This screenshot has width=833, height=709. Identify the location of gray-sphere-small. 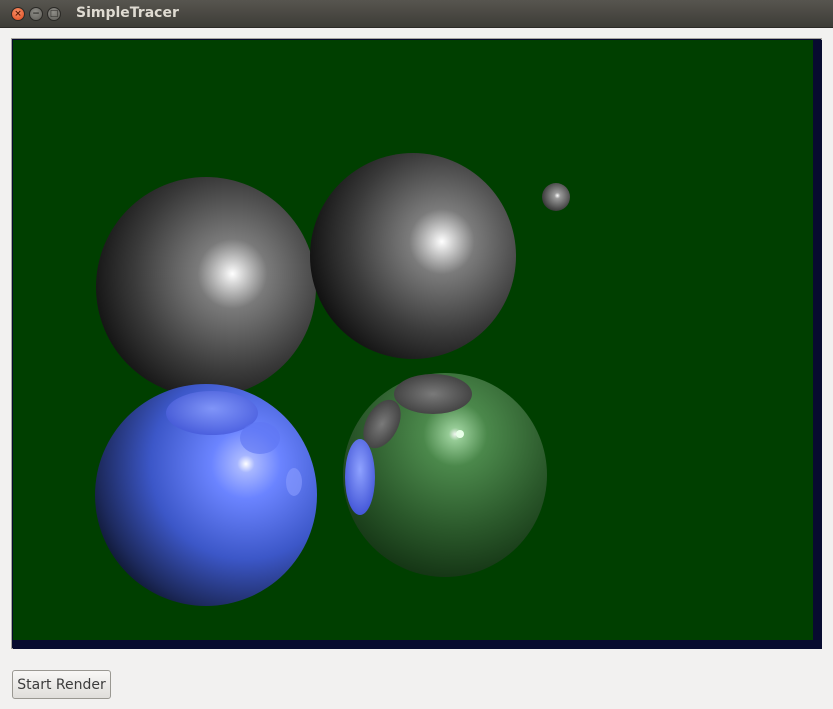
(556, 197).